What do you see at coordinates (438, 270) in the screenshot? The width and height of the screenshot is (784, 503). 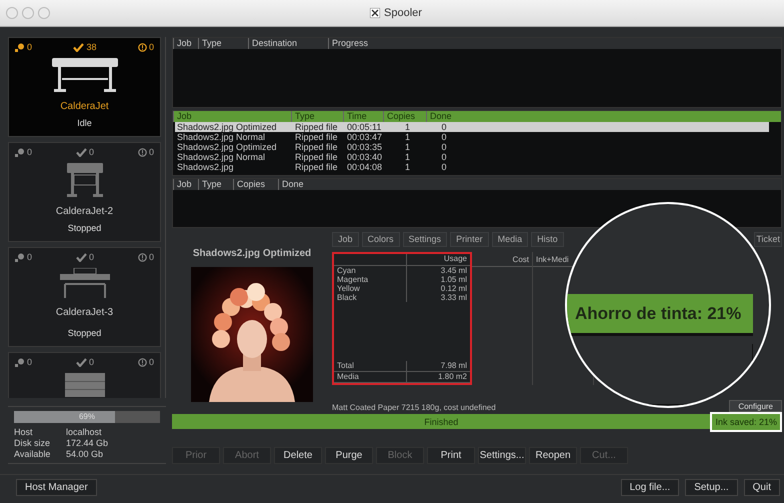 I see `ink-usage: 3.45 ml` at bounding box center [438, 270].